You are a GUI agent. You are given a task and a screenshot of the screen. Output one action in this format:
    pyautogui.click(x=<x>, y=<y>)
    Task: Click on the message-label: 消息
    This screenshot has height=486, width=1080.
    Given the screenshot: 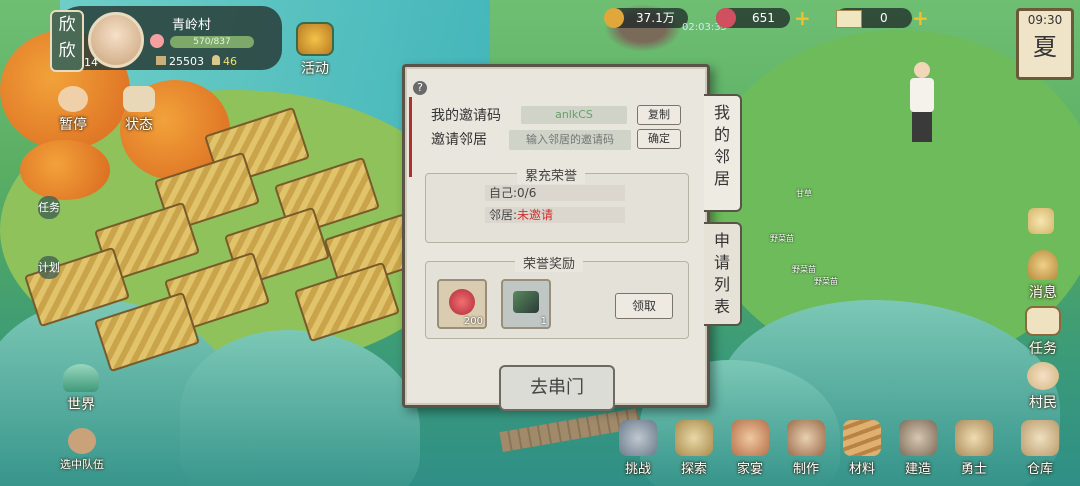 What is the action you would take?
    pyautogui.click(x=1043, y=293)
    